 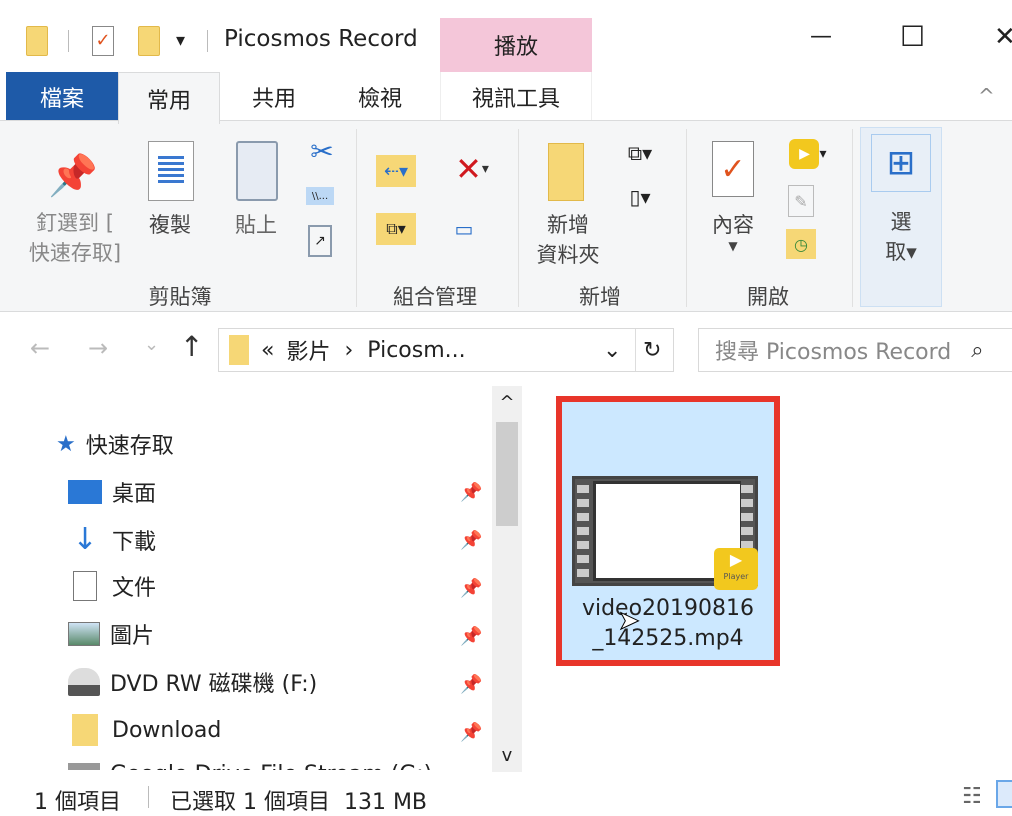 I want to click on search-icon: ⌕, so click(x=977, y=350).